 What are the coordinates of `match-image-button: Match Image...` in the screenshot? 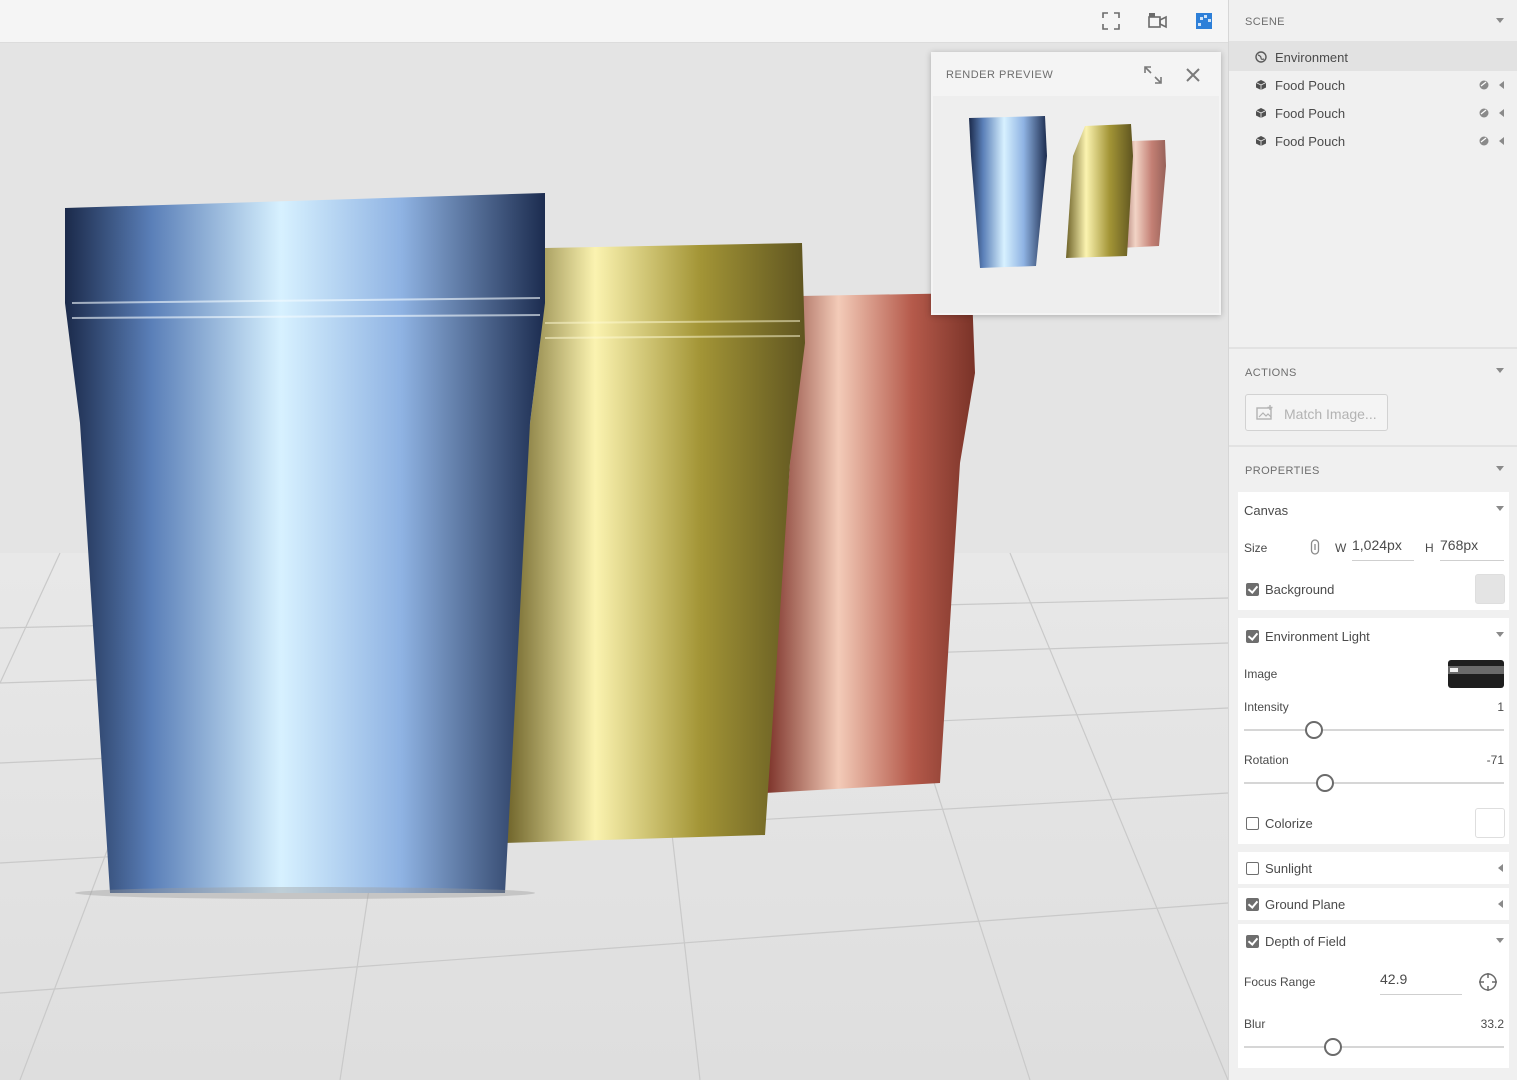 It's located at (1316, 412).